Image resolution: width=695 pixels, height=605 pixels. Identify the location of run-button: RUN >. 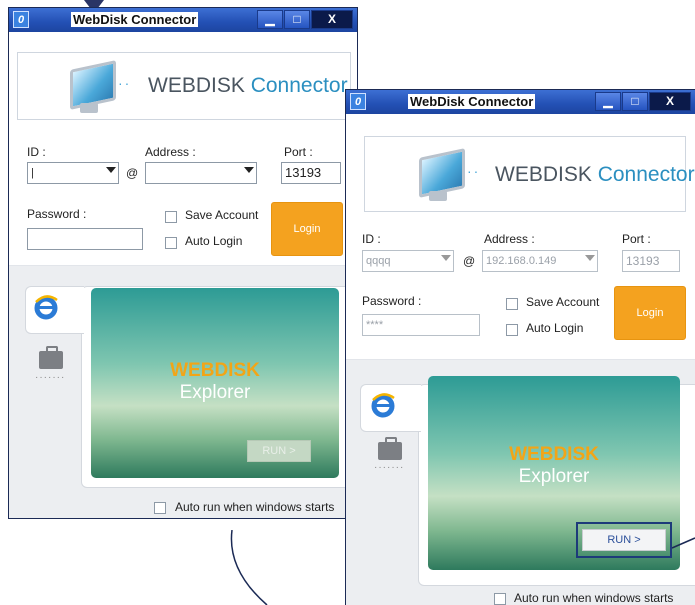
(279, 451).